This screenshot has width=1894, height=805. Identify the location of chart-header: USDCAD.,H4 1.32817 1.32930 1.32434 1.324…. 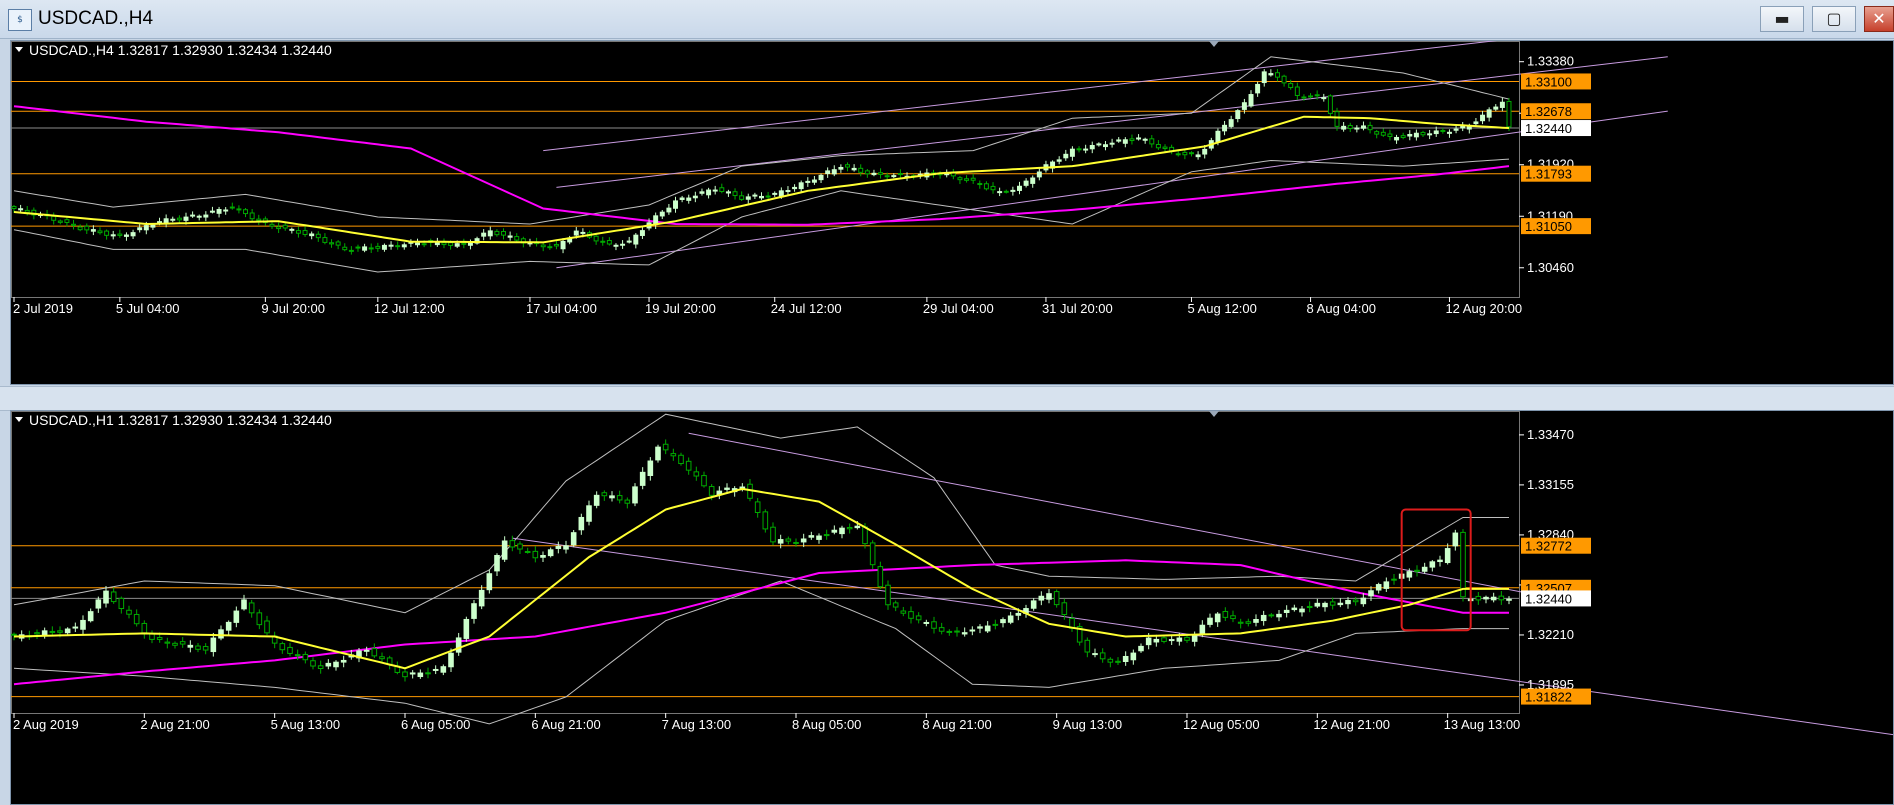
(180, 50).